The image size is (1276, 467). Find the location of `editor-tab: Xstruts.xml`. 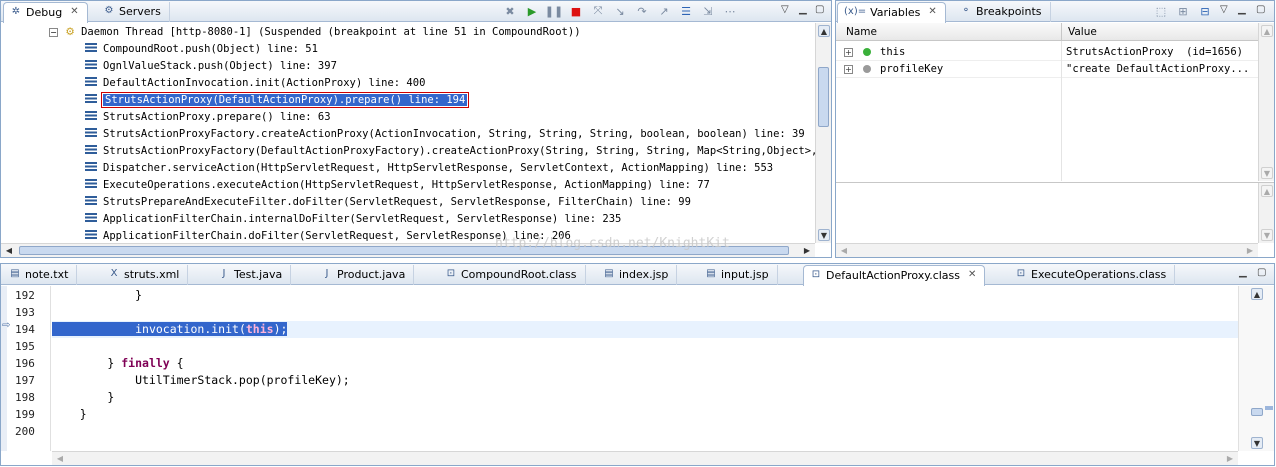

editor-tab: Xstruts.xml is located at coordinates (145, 275).